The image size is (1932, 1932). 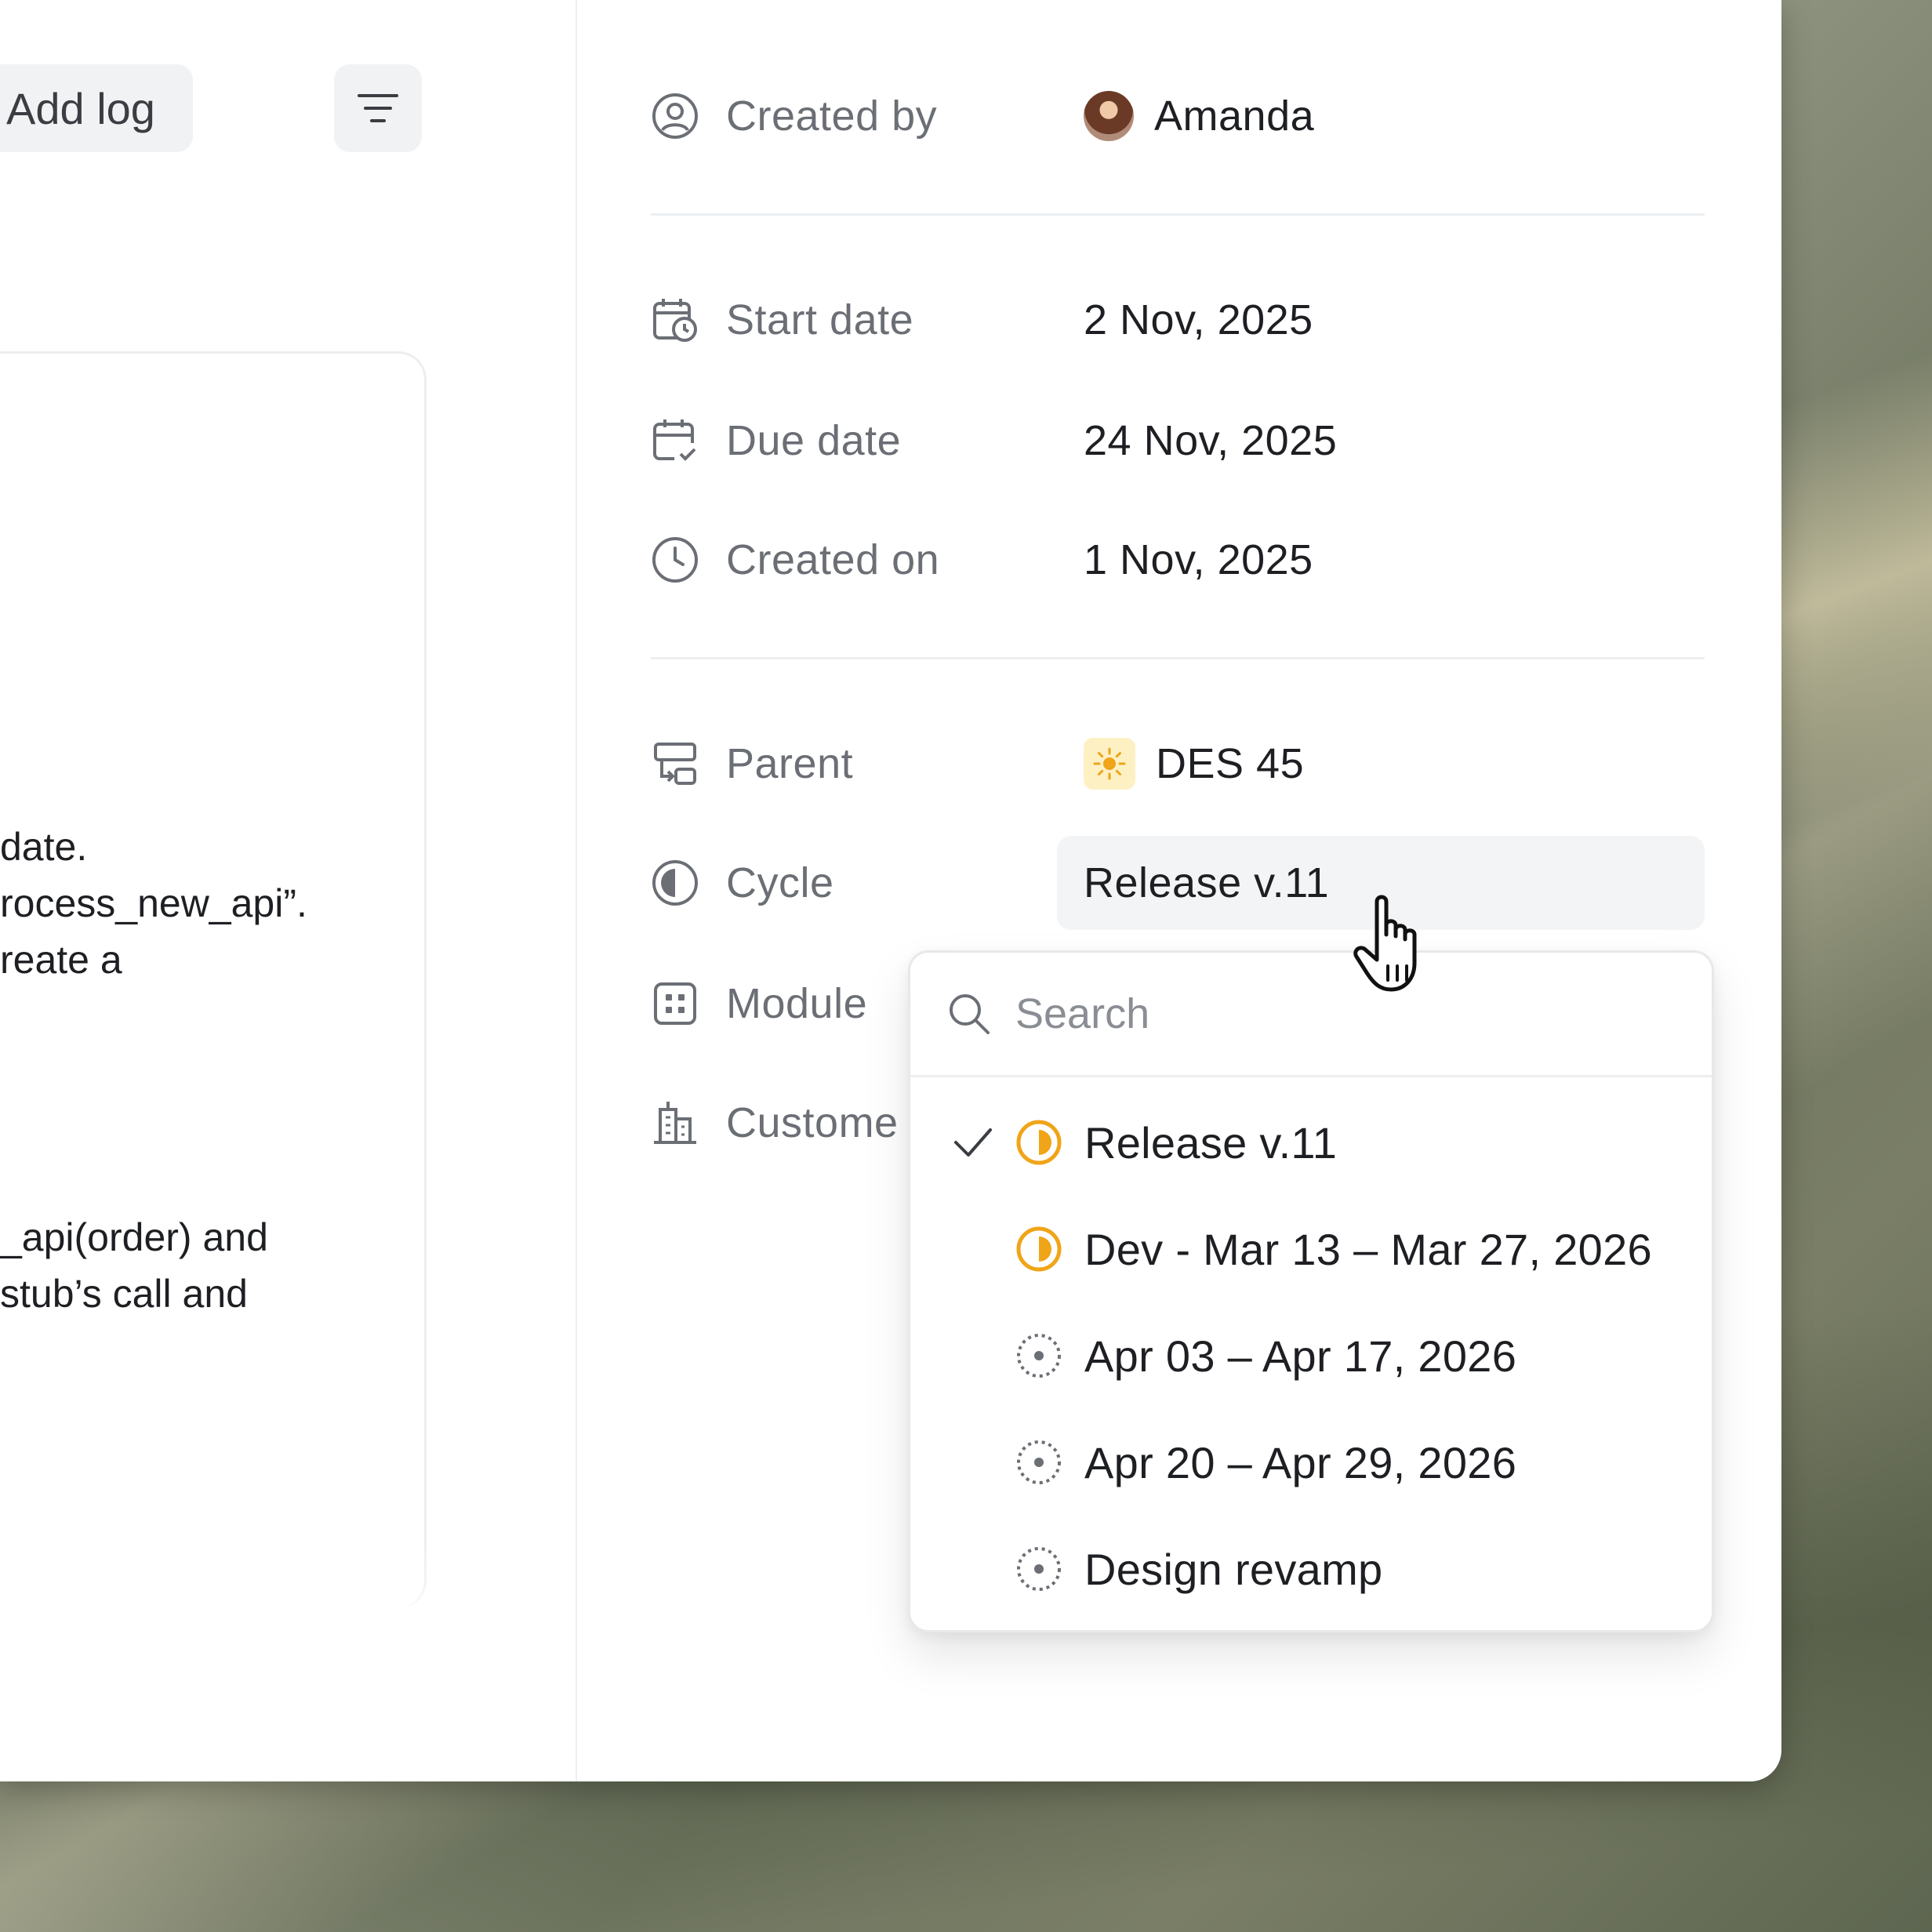 What do you see at coordinates (227, 1659) in the screenshot?
I see `card-fade` at bounding box center [227, 1659].